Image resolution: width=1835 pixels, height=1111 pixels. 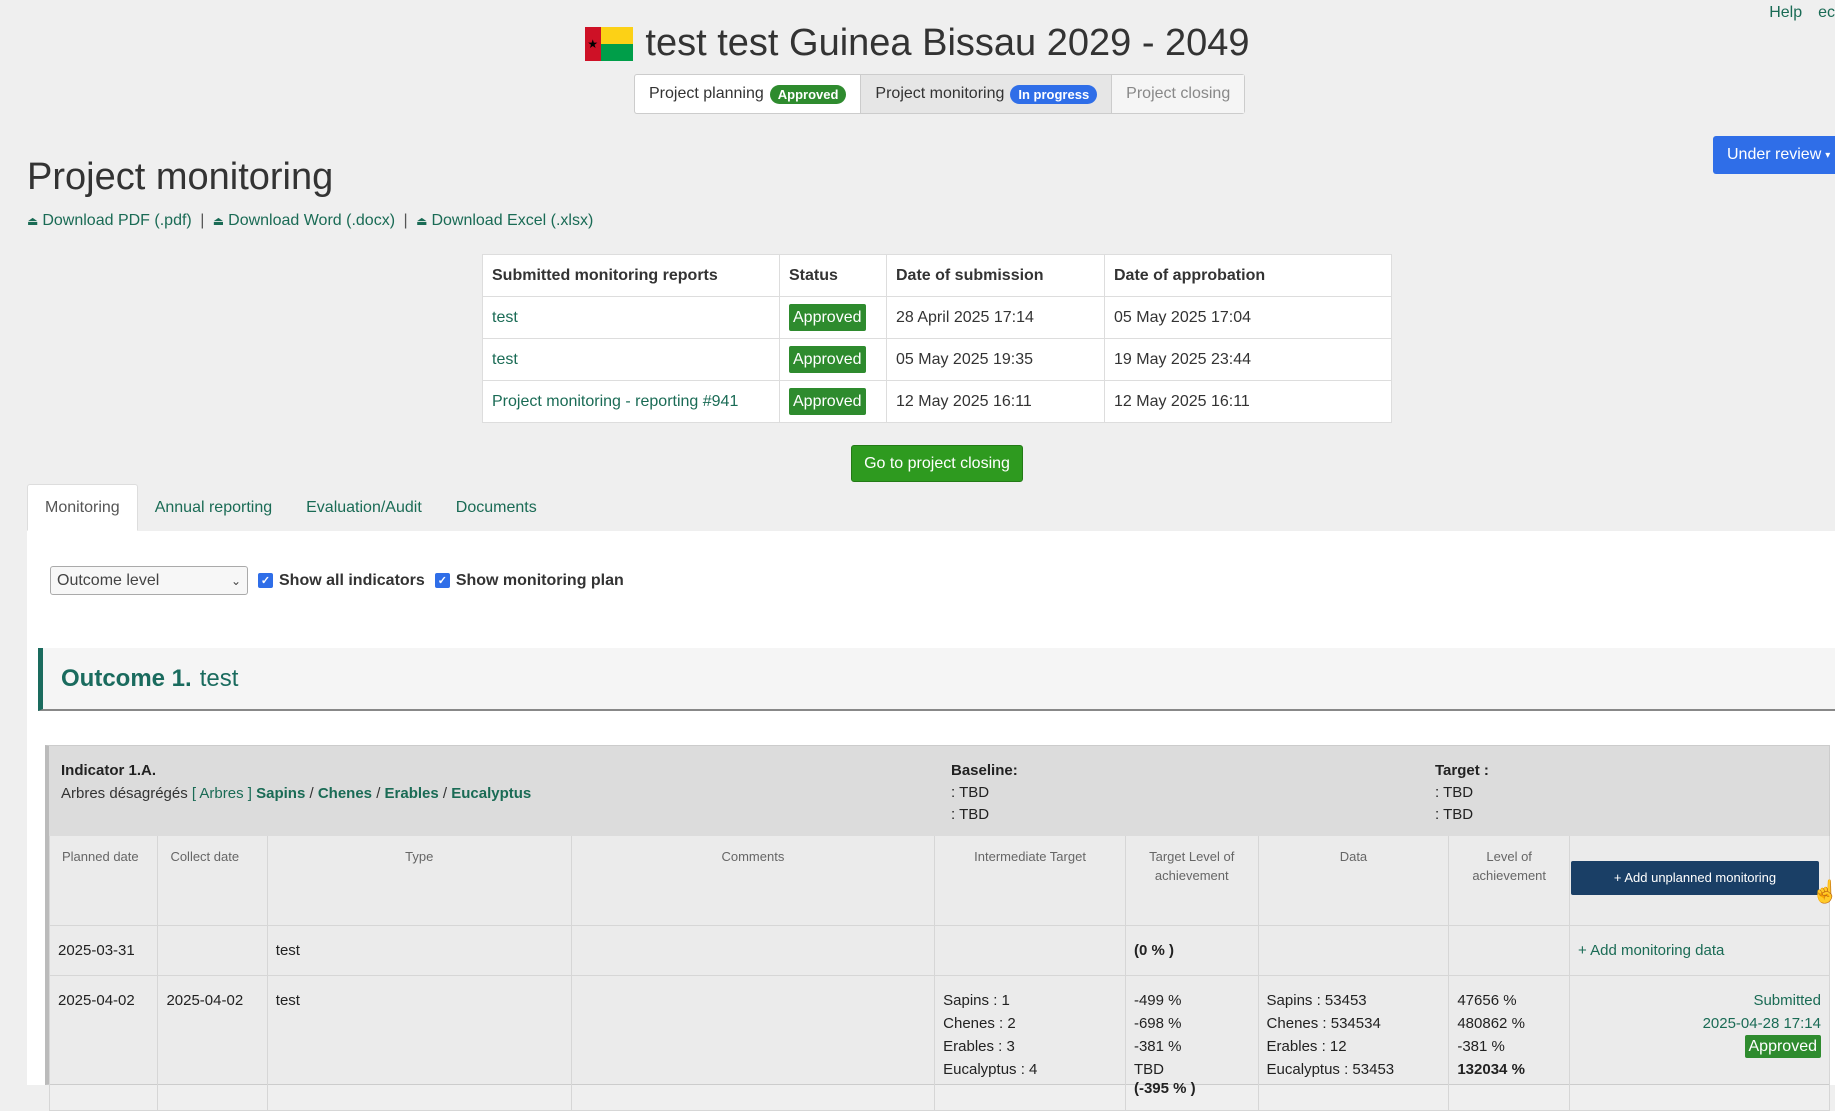 What do you see at coordinates (149, 580) in the screenshot?
I see `level-select: Outcome level ⌄` at bounding box center [149, 580].